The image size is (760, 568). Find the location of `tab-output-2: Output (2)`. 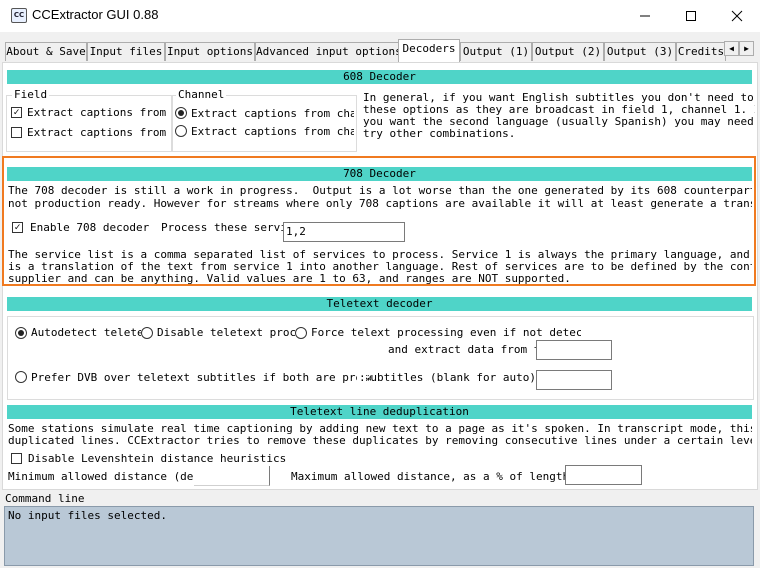

tab-output-2: Output (2) is located at coordinates (568, 51).